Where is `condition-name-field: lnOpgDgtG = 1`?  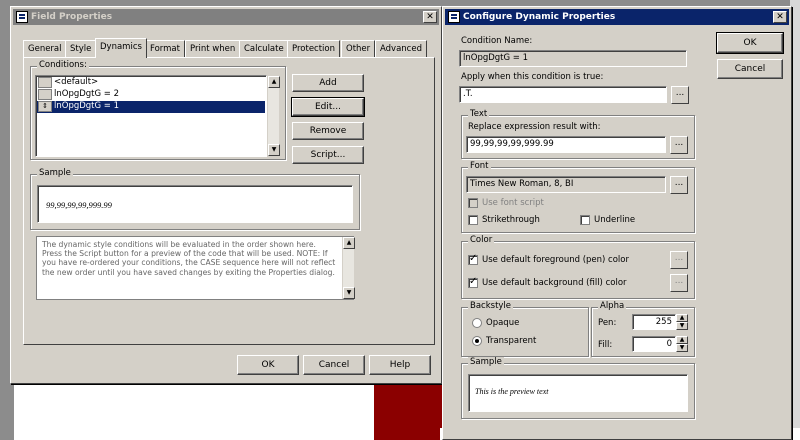 condition-name-field: lnOpgDgtG = 1 is located at coordinates (573, 58).